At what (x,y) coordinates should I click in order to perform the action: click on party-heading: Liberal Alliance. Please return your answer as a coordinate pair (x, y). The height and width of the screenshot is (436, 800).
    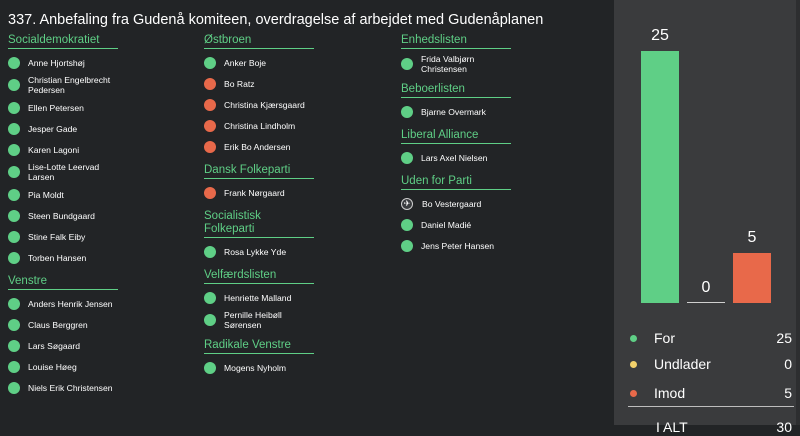
    Looking at the image, I should click on (456, 136).